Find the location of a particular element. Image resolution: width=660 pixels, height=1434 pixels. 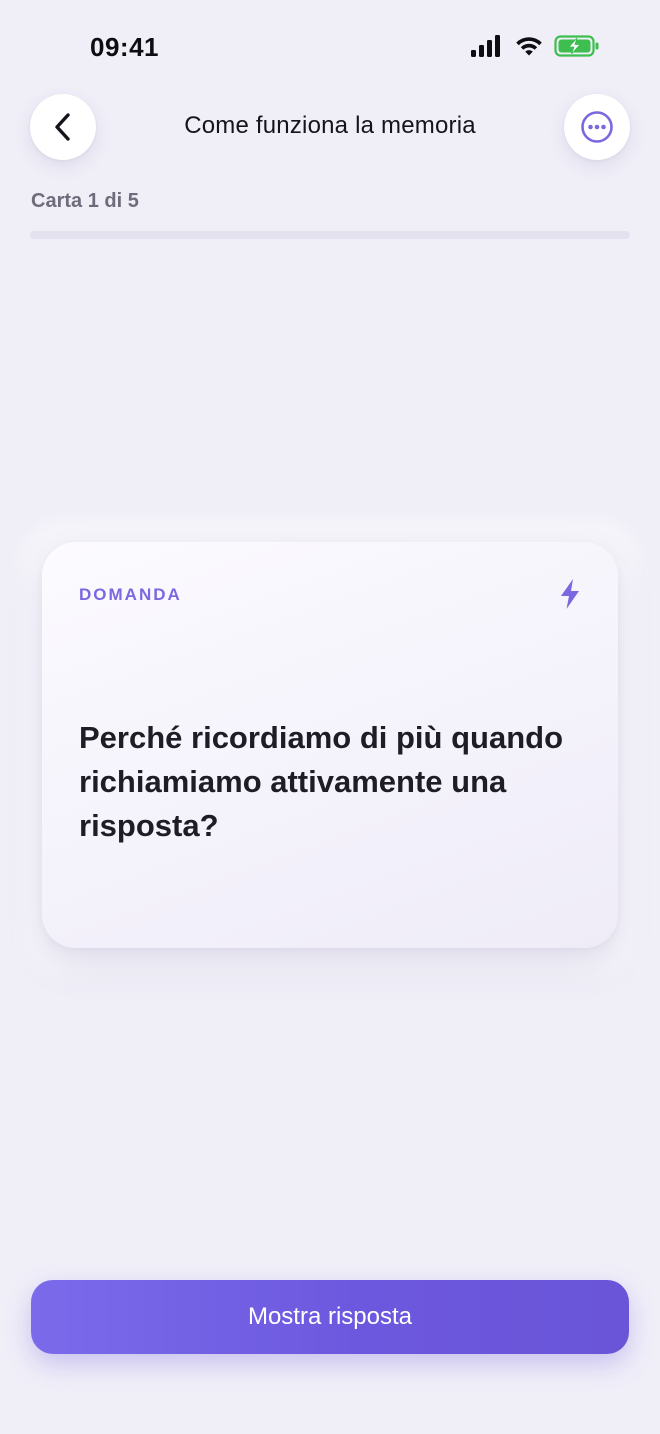

ellipsis-circle-icon is located at coordinates (597, 127).